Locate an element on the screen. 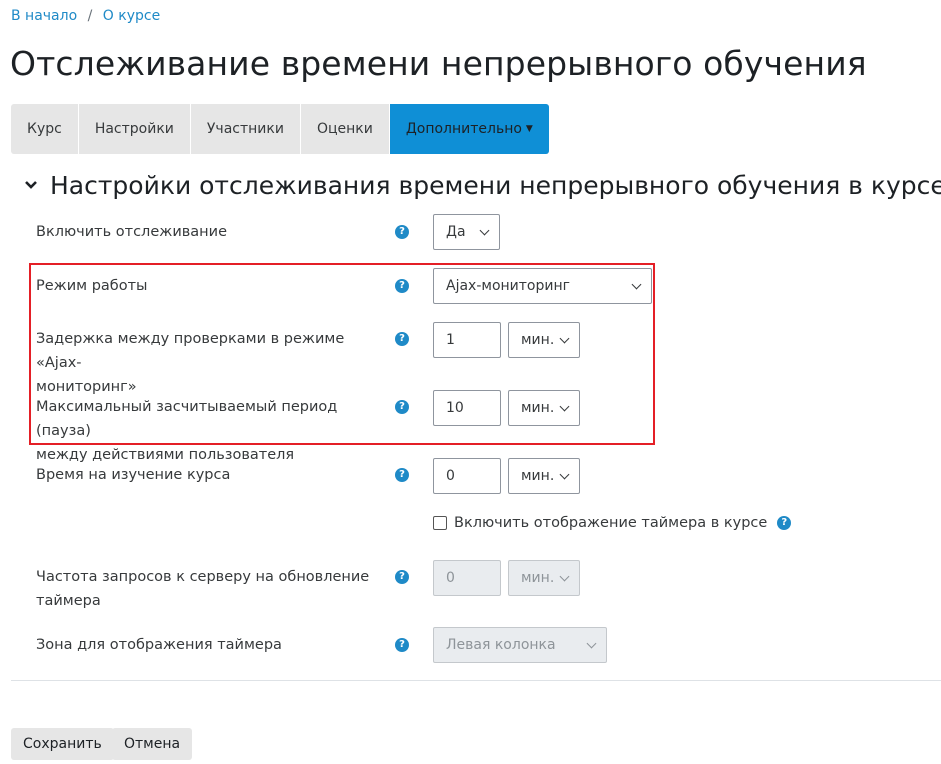 Image resolution: width=941 pixels, height=764 pixels. cancel-button: Отмена is located at coordinates (152, 744).